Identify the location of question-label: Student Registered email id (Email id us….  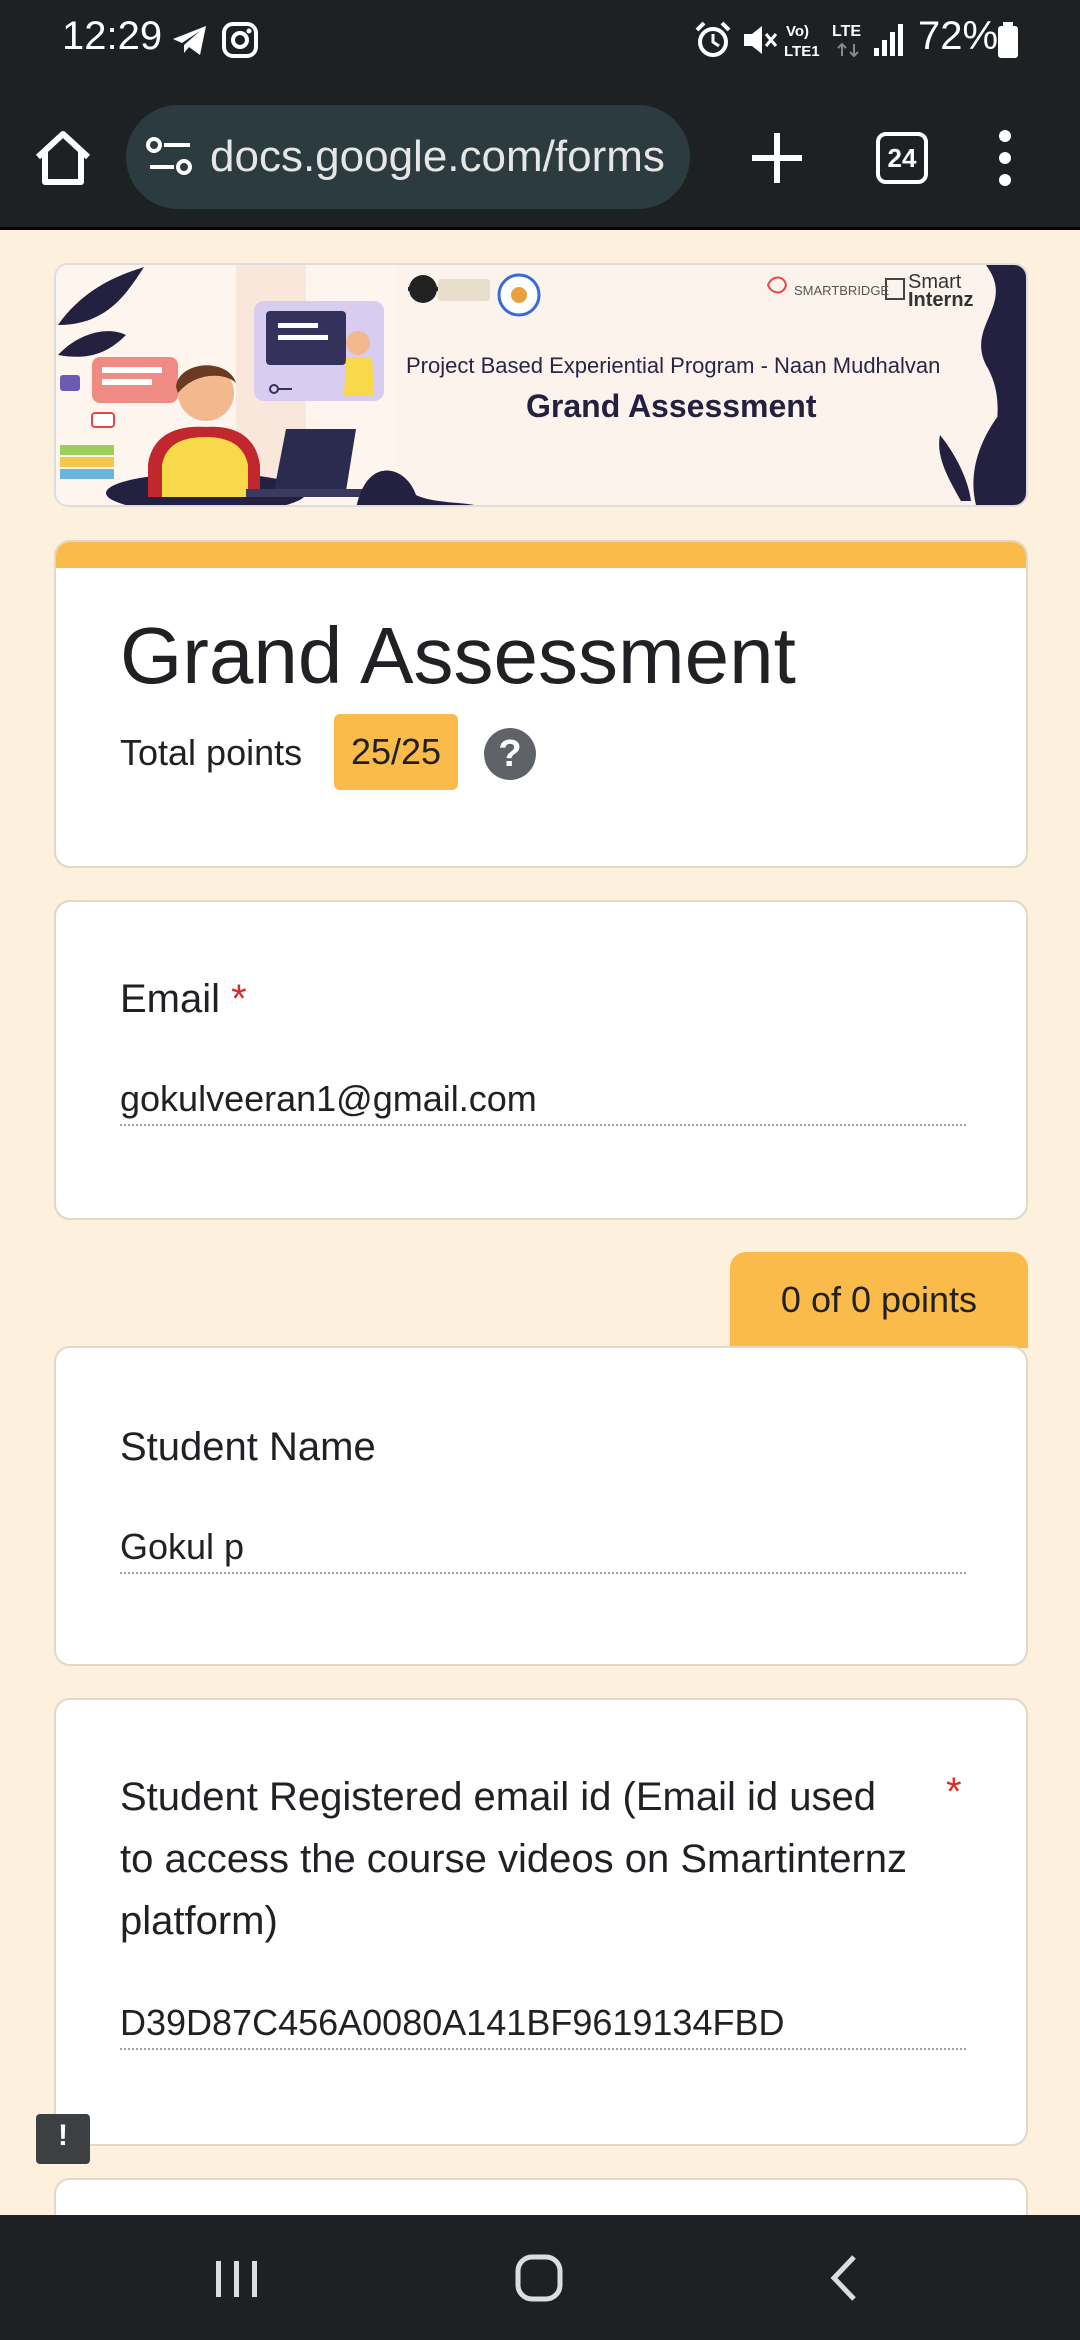
(514, 1859).